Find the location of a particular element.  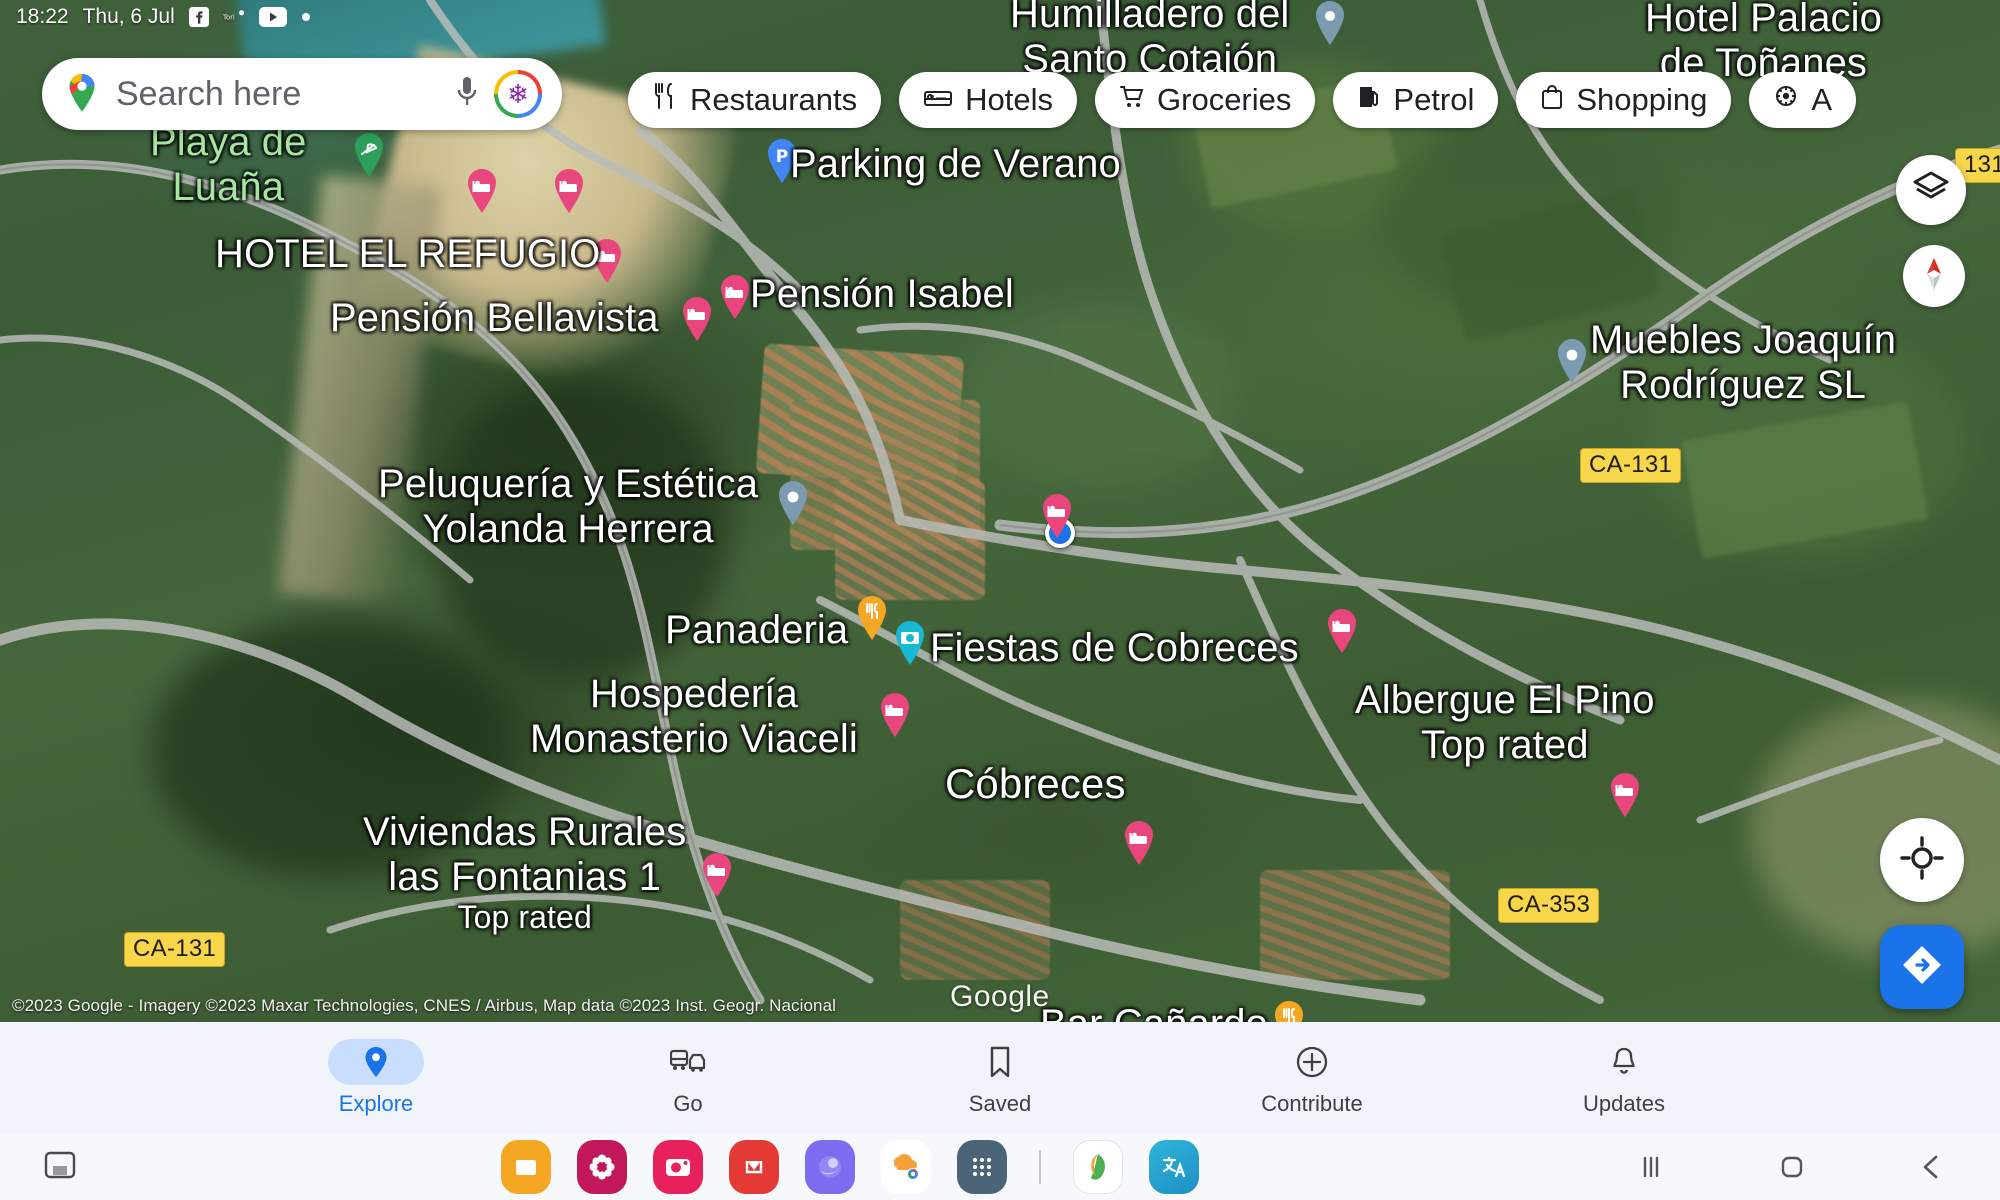

nav-item-updates: Updates is located at coordinates (1624, 1078).